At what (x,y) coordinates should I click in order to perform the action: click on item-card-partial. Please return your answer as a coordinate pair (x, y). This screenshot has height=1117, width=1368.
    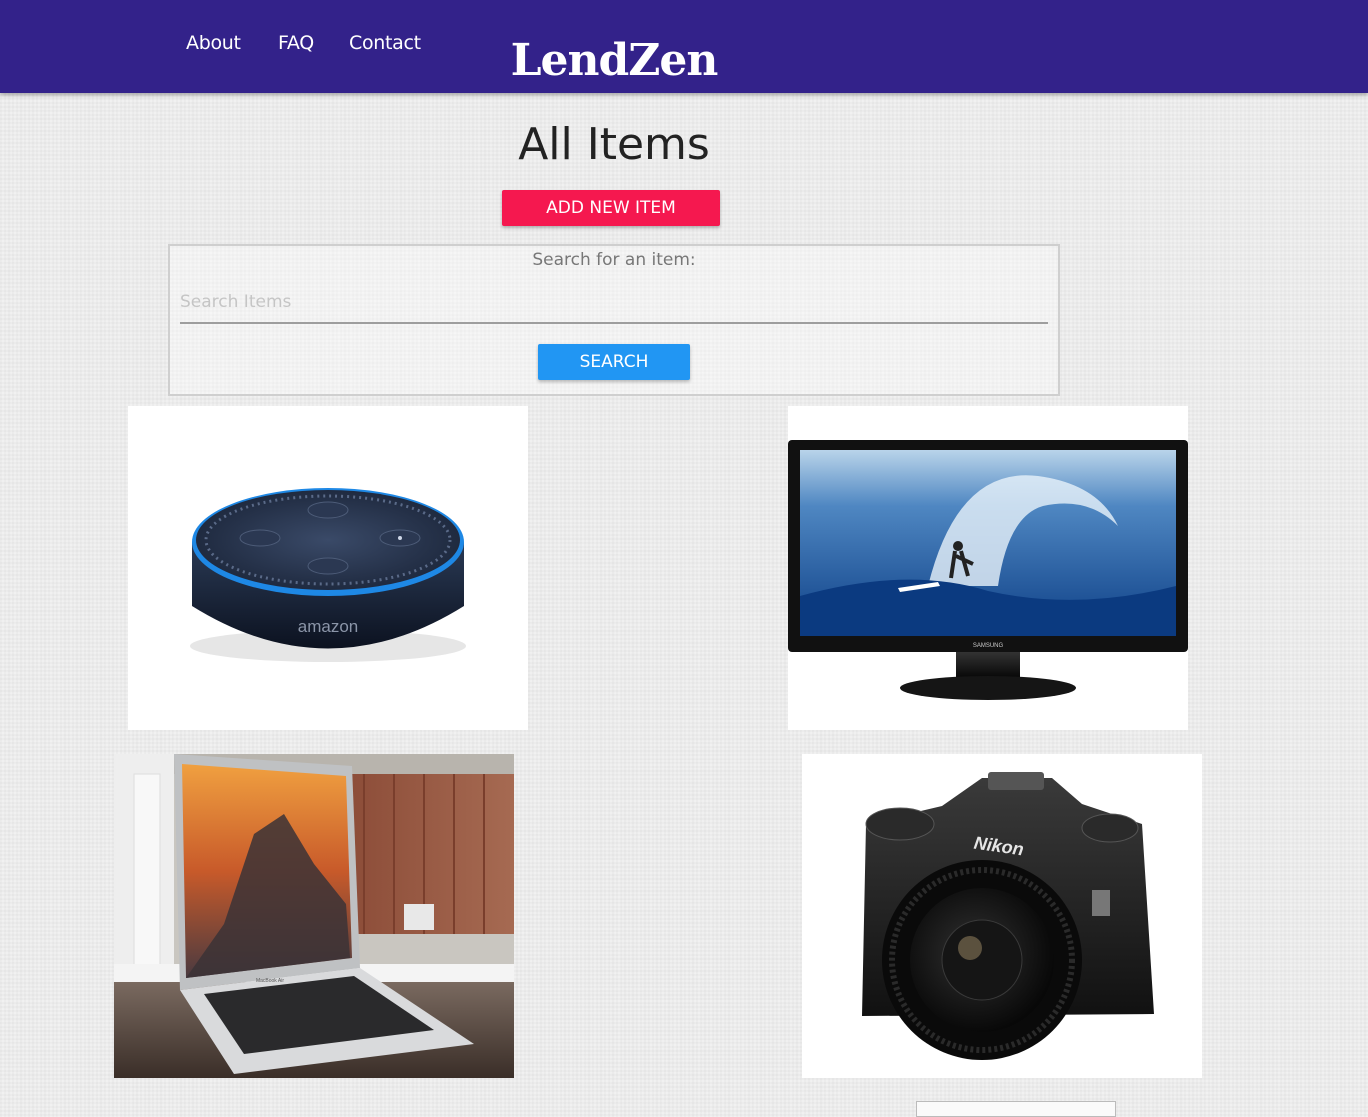
    Looking at the image, I should click on (1016, 1109).